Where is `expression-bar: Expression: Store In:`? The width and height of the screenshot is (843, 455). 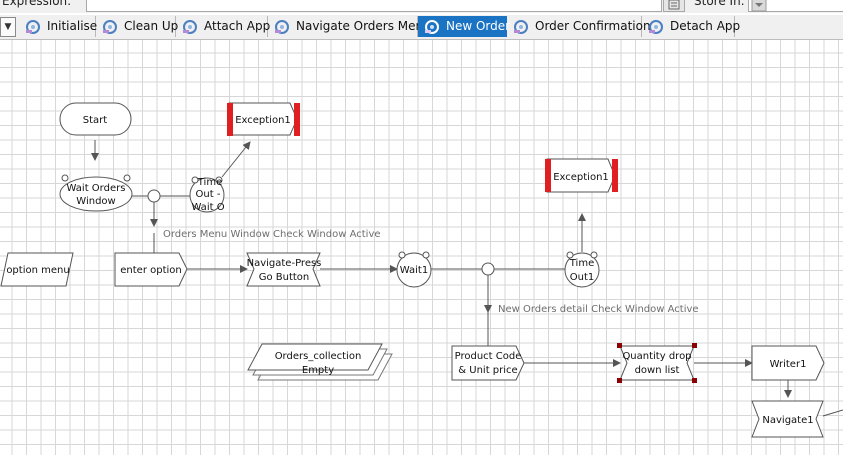 expression-bar: Expression: Store In: is located at coordinates (421, 6).